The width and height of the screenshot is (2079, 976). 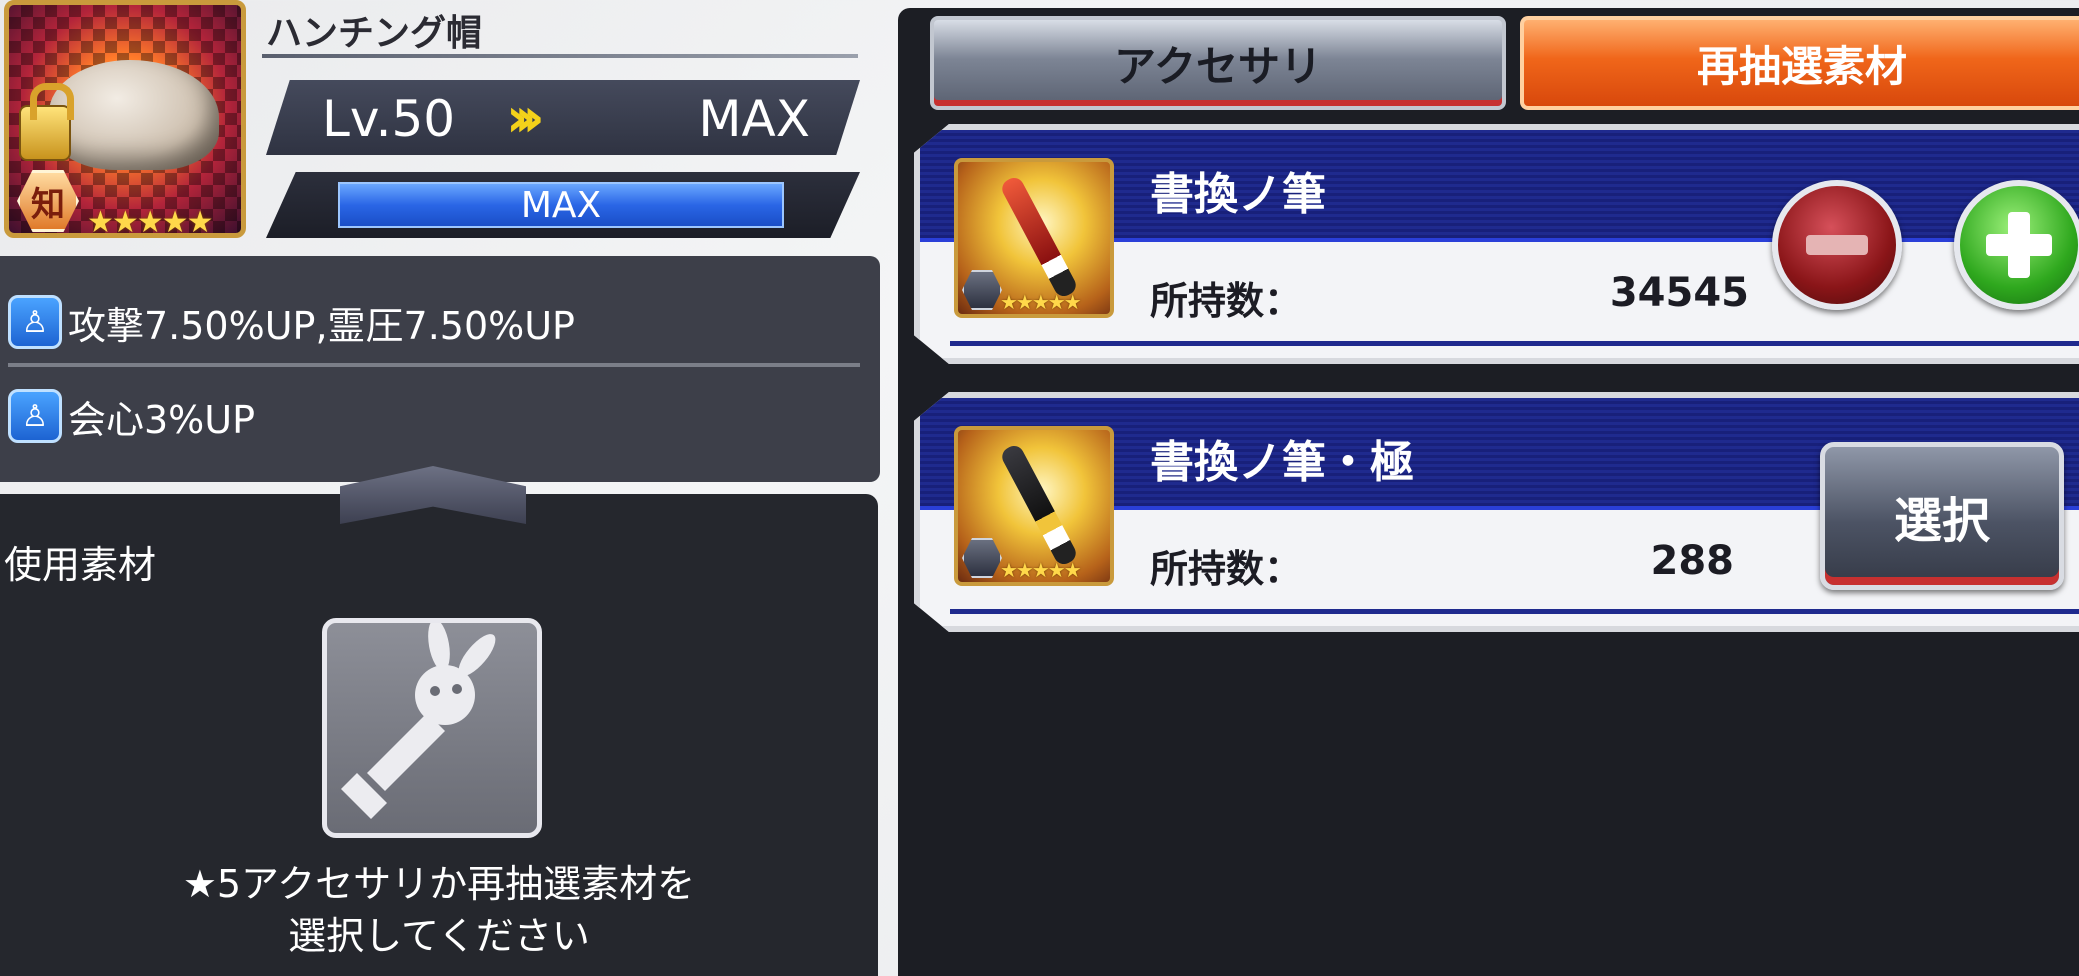 I want to click on hint-line-2: 選択してください, so click(x=439, y=936).